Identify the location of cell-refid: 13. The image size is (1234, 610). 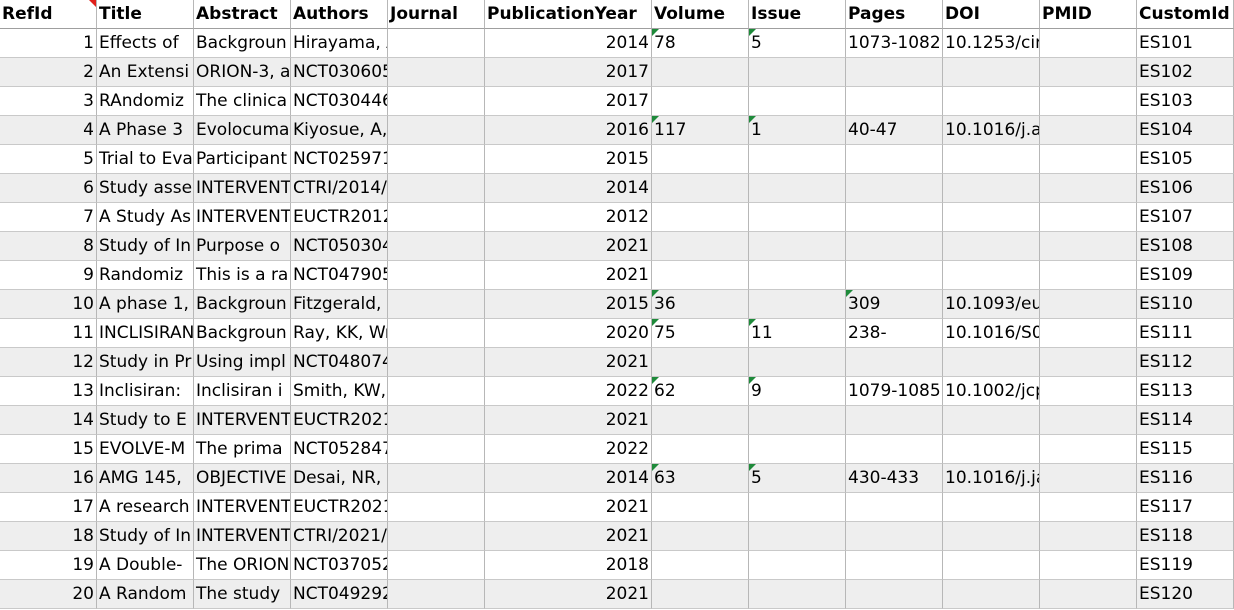
(48, 391).